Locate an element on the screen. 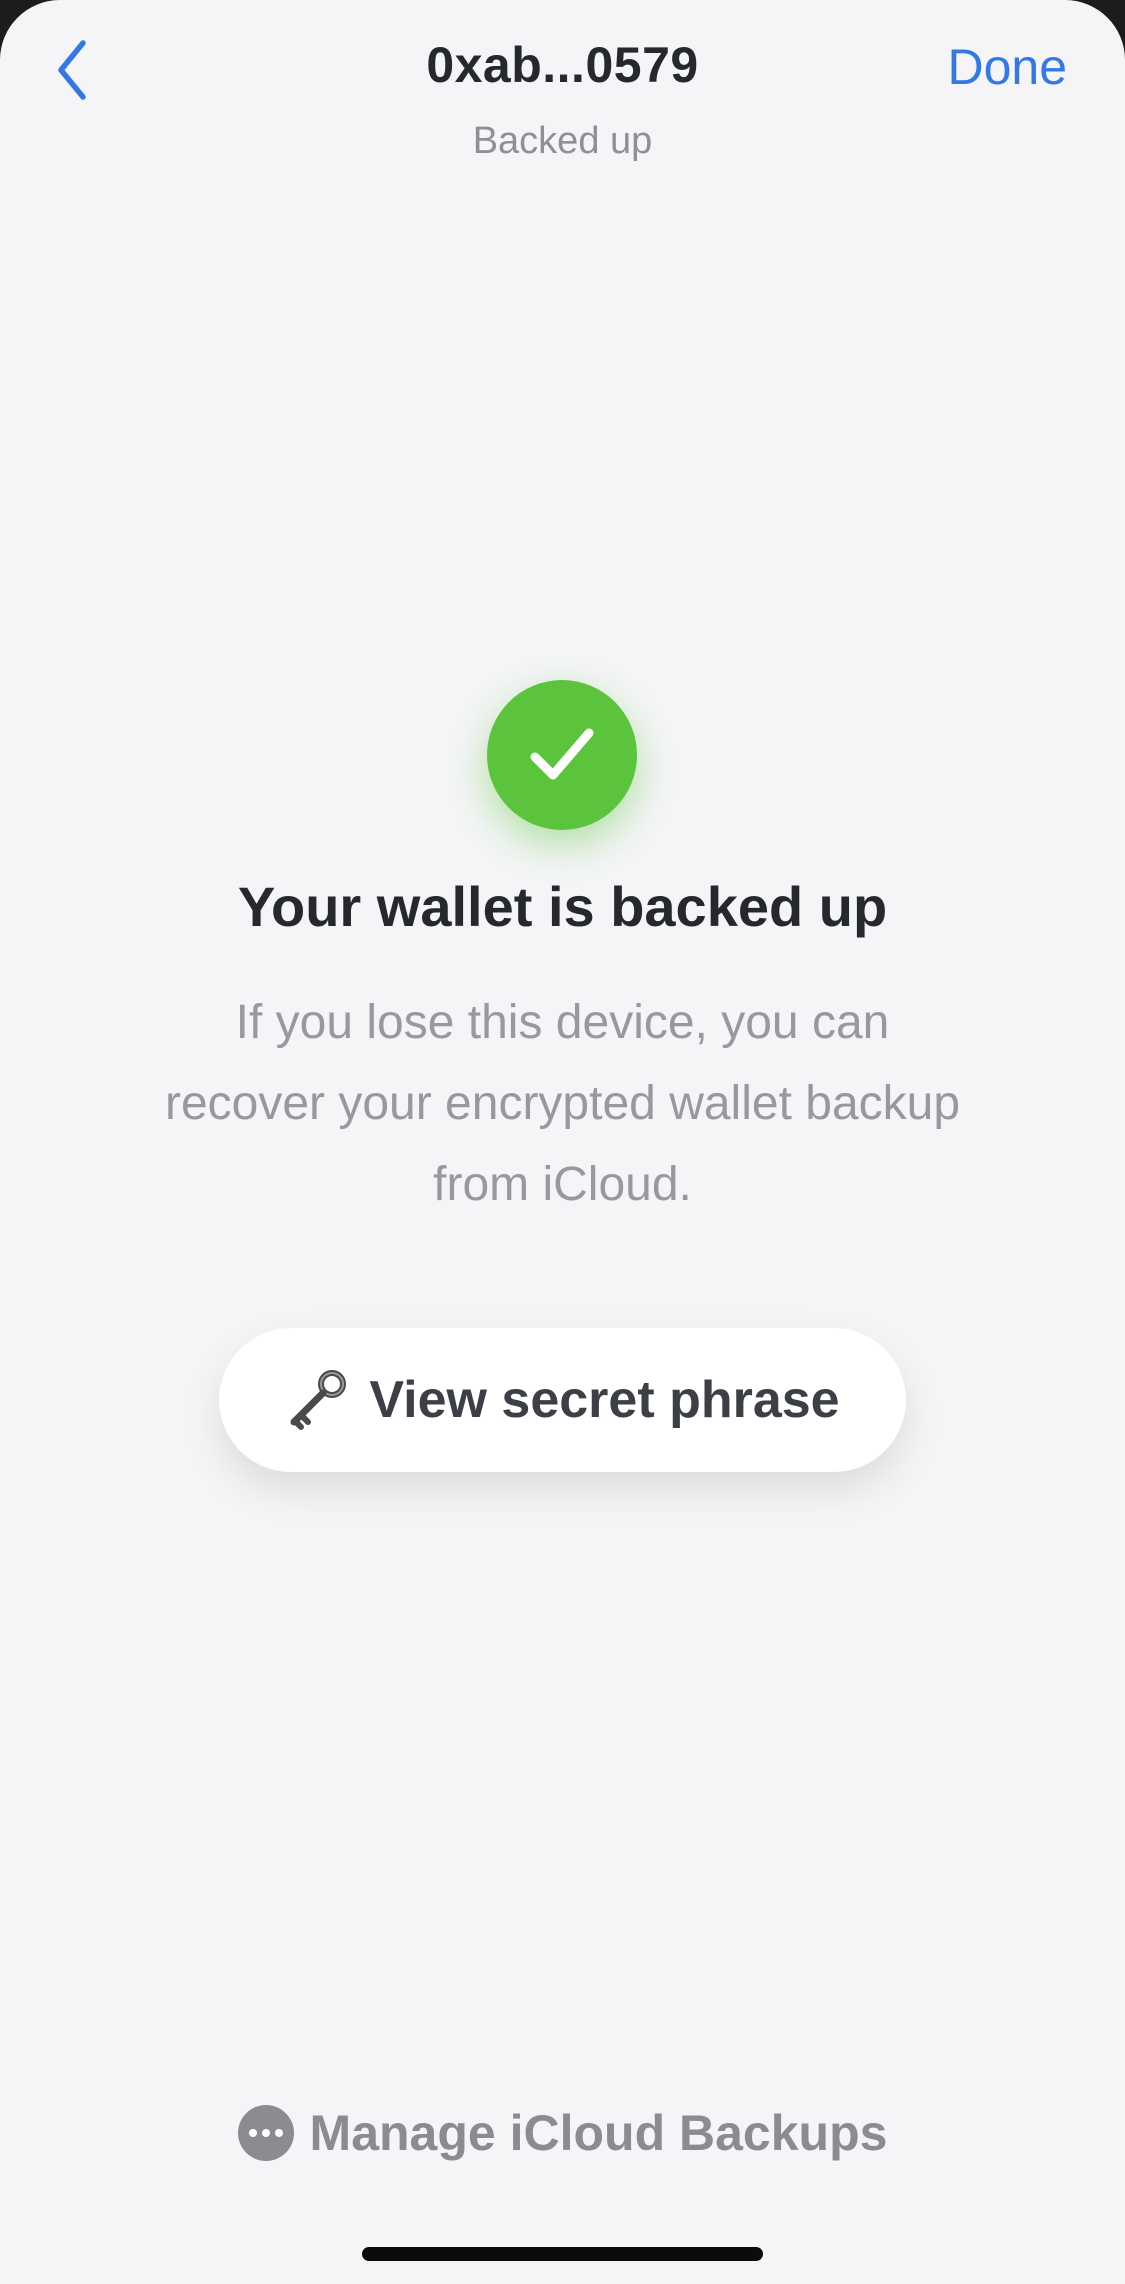 The height and width of the screenshot is (2284, 1125). success-badge is located at coordinates (562, 755).